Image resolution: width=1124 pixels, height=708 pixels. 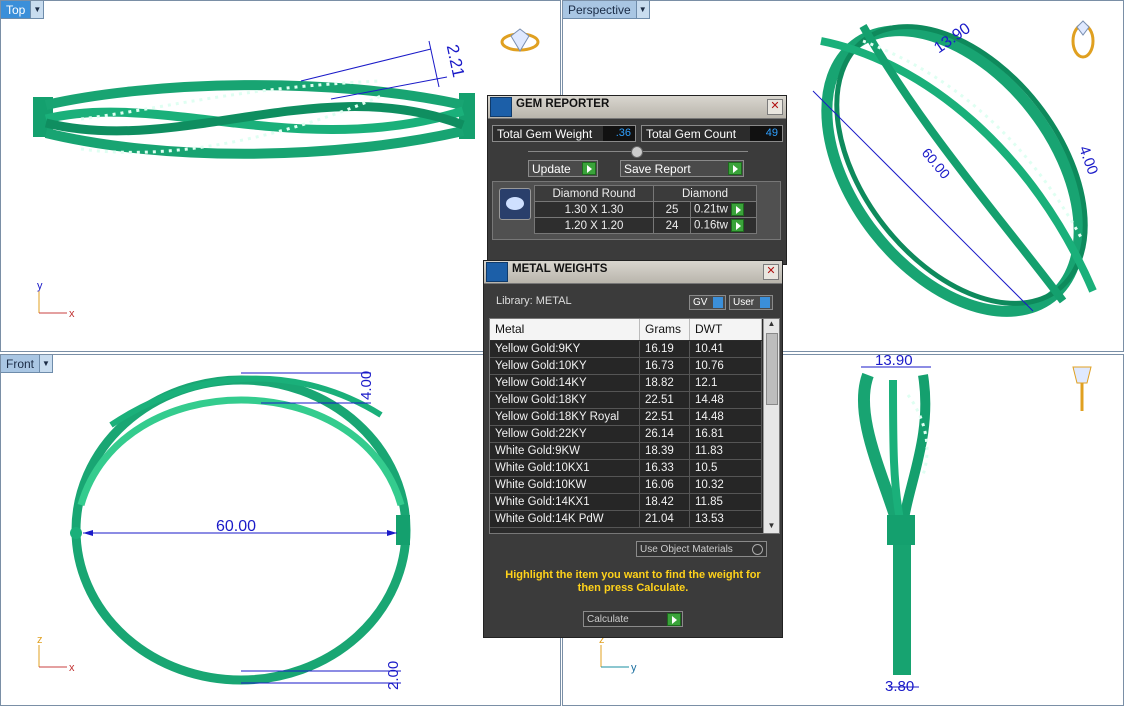 I want to click on tab-perspective-viewport: Perspective ▼, so click(x=606, y=10).